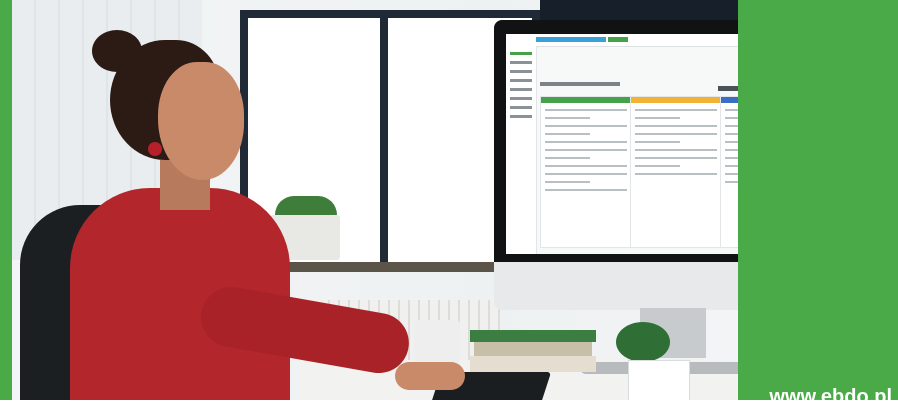  Describe the element at coordinates (676, 172) in the screenshot. I see `app-column-yellow` at that location.